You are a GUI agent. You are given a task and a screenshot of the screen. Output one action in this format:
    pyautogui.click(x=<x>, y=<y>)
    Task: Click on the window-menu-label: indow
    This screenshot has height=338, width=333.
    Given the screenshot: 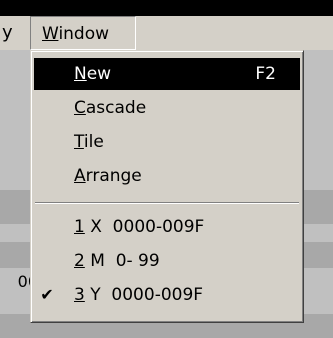 What is the action you would take?
    pyautogui.click(x=84, y=34)
    